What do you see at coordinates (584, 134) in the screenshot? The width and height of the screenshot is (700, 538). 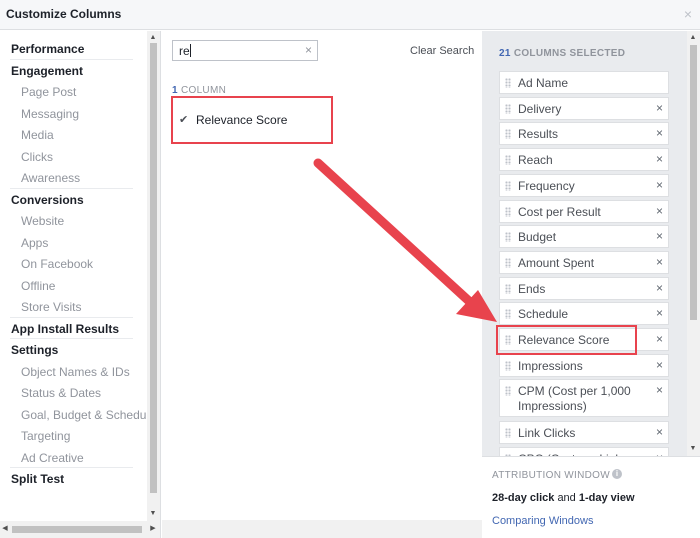 I see `selected-column-results: Results ×` at bounding box center [584, 134].